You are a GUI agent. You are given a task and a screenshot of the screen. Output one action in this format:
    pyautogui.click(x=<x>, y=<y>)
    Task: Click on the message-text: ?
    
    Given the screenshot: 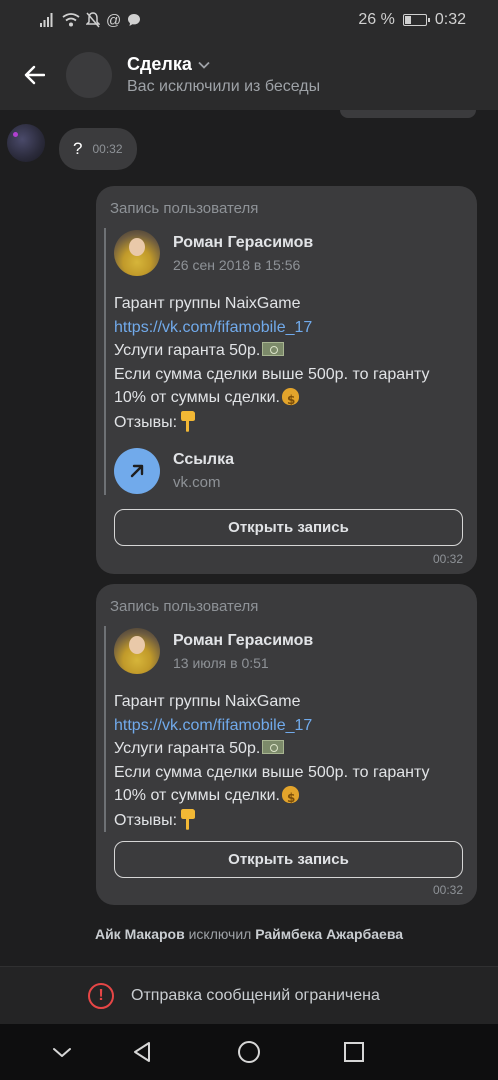 What is the action you would take?
    pyautogui.click(x=78, y=148)
    